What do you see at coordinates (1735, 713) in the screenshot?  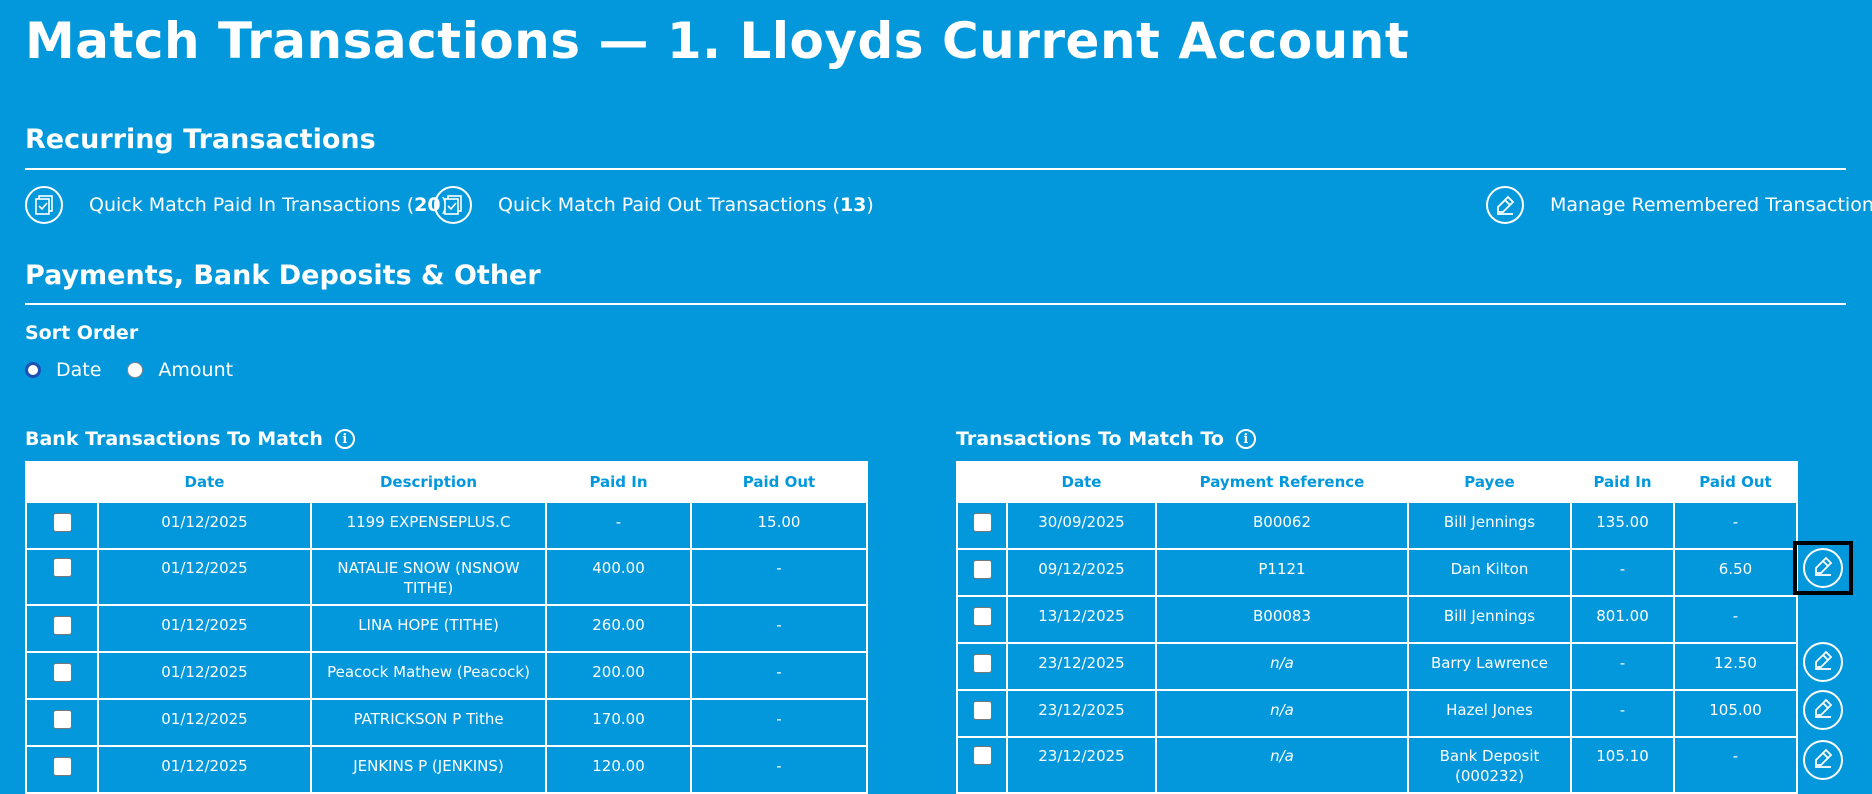 I see `cell-paid-out: 105.00` at bounding box center [1735, 713].